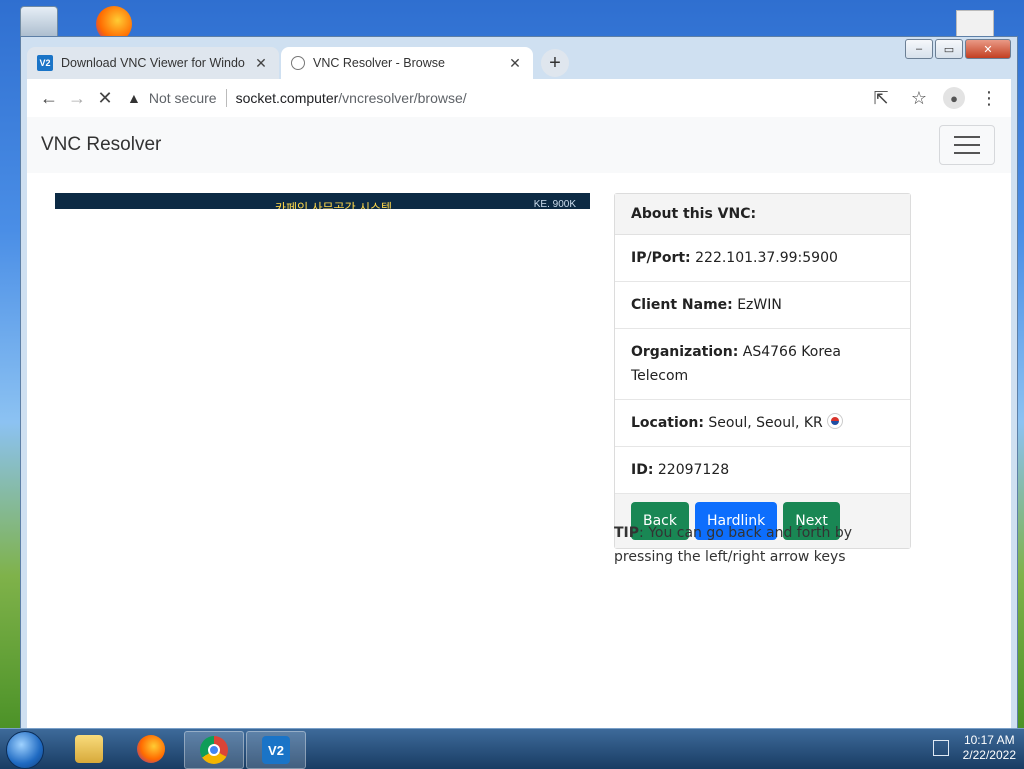 The width and height of the screenshot is (1024, 769). Describe the element at coordinates (765, 423) in the screenshot. I see `row-value: Seoul, Seoul, KR` at that location.